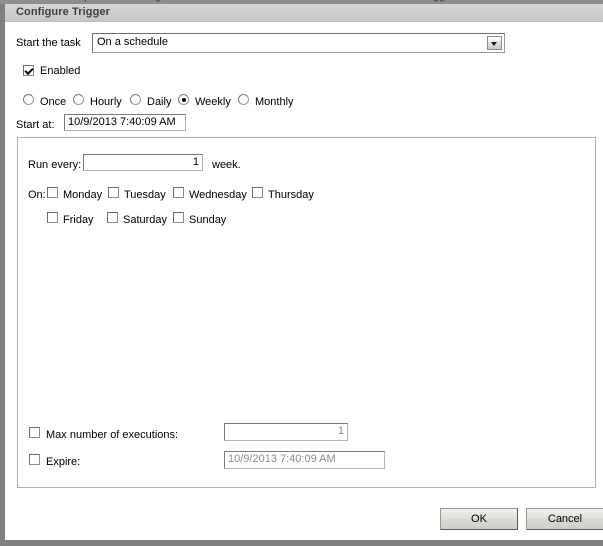 The width and height of the screenshot is (603, 546). Describe the element at coordinates (53, 102) in the screenshot. I see `radio-once-label: Once` at that location.